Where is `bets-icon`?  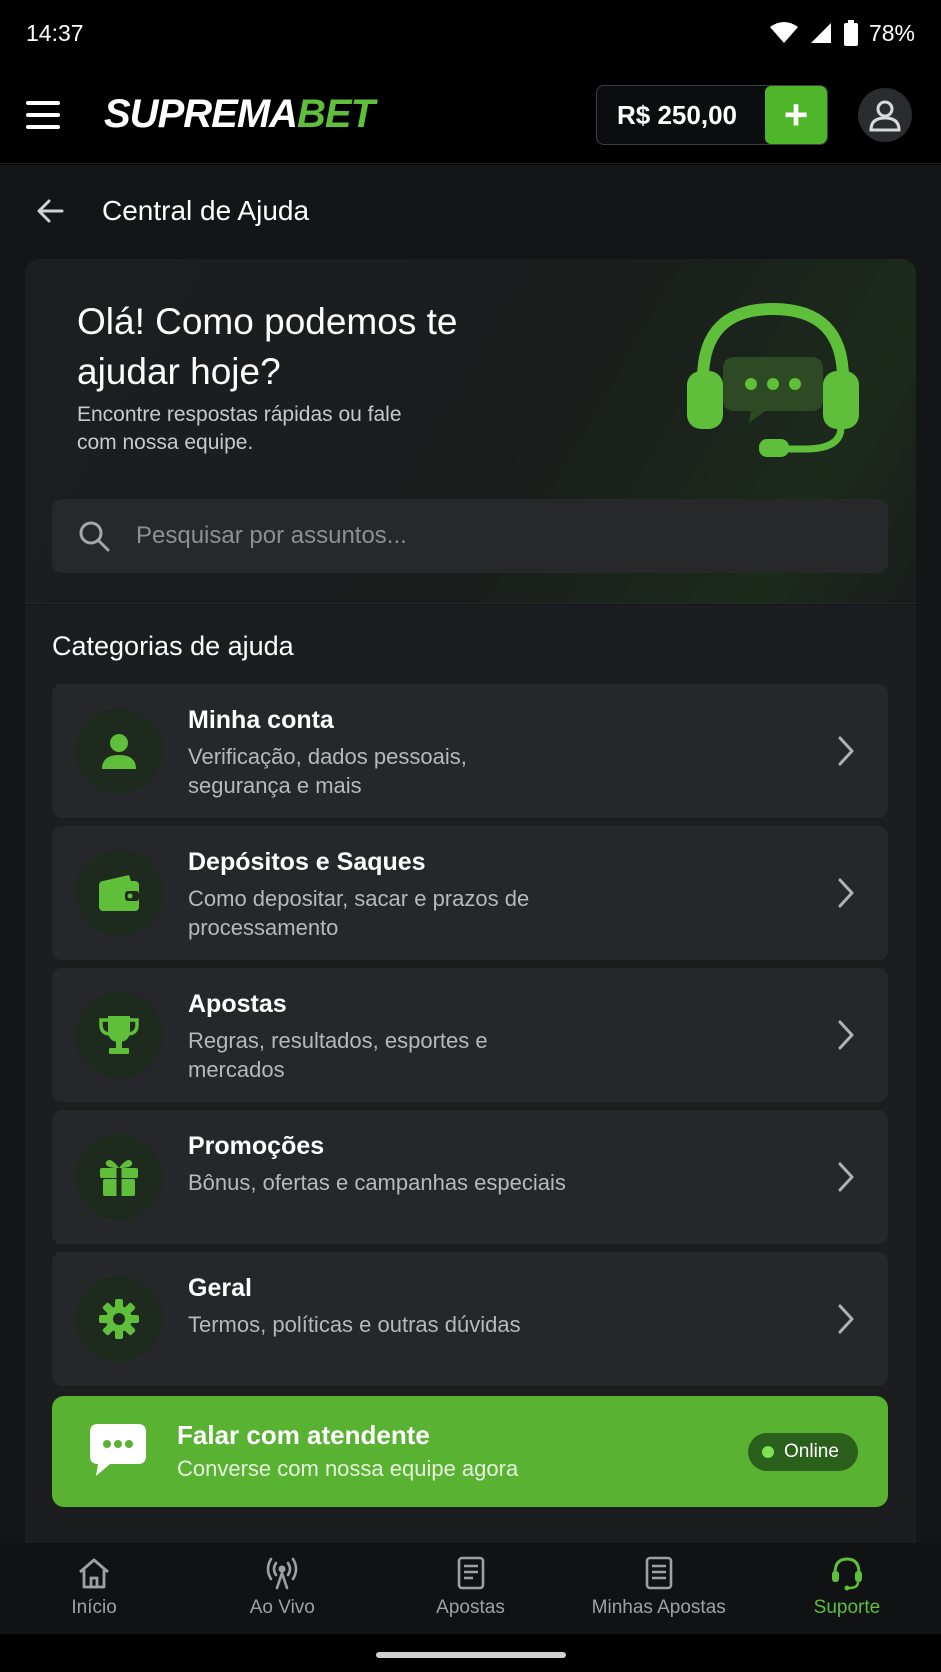
bets-icon is located at coordinates (470, 1573).